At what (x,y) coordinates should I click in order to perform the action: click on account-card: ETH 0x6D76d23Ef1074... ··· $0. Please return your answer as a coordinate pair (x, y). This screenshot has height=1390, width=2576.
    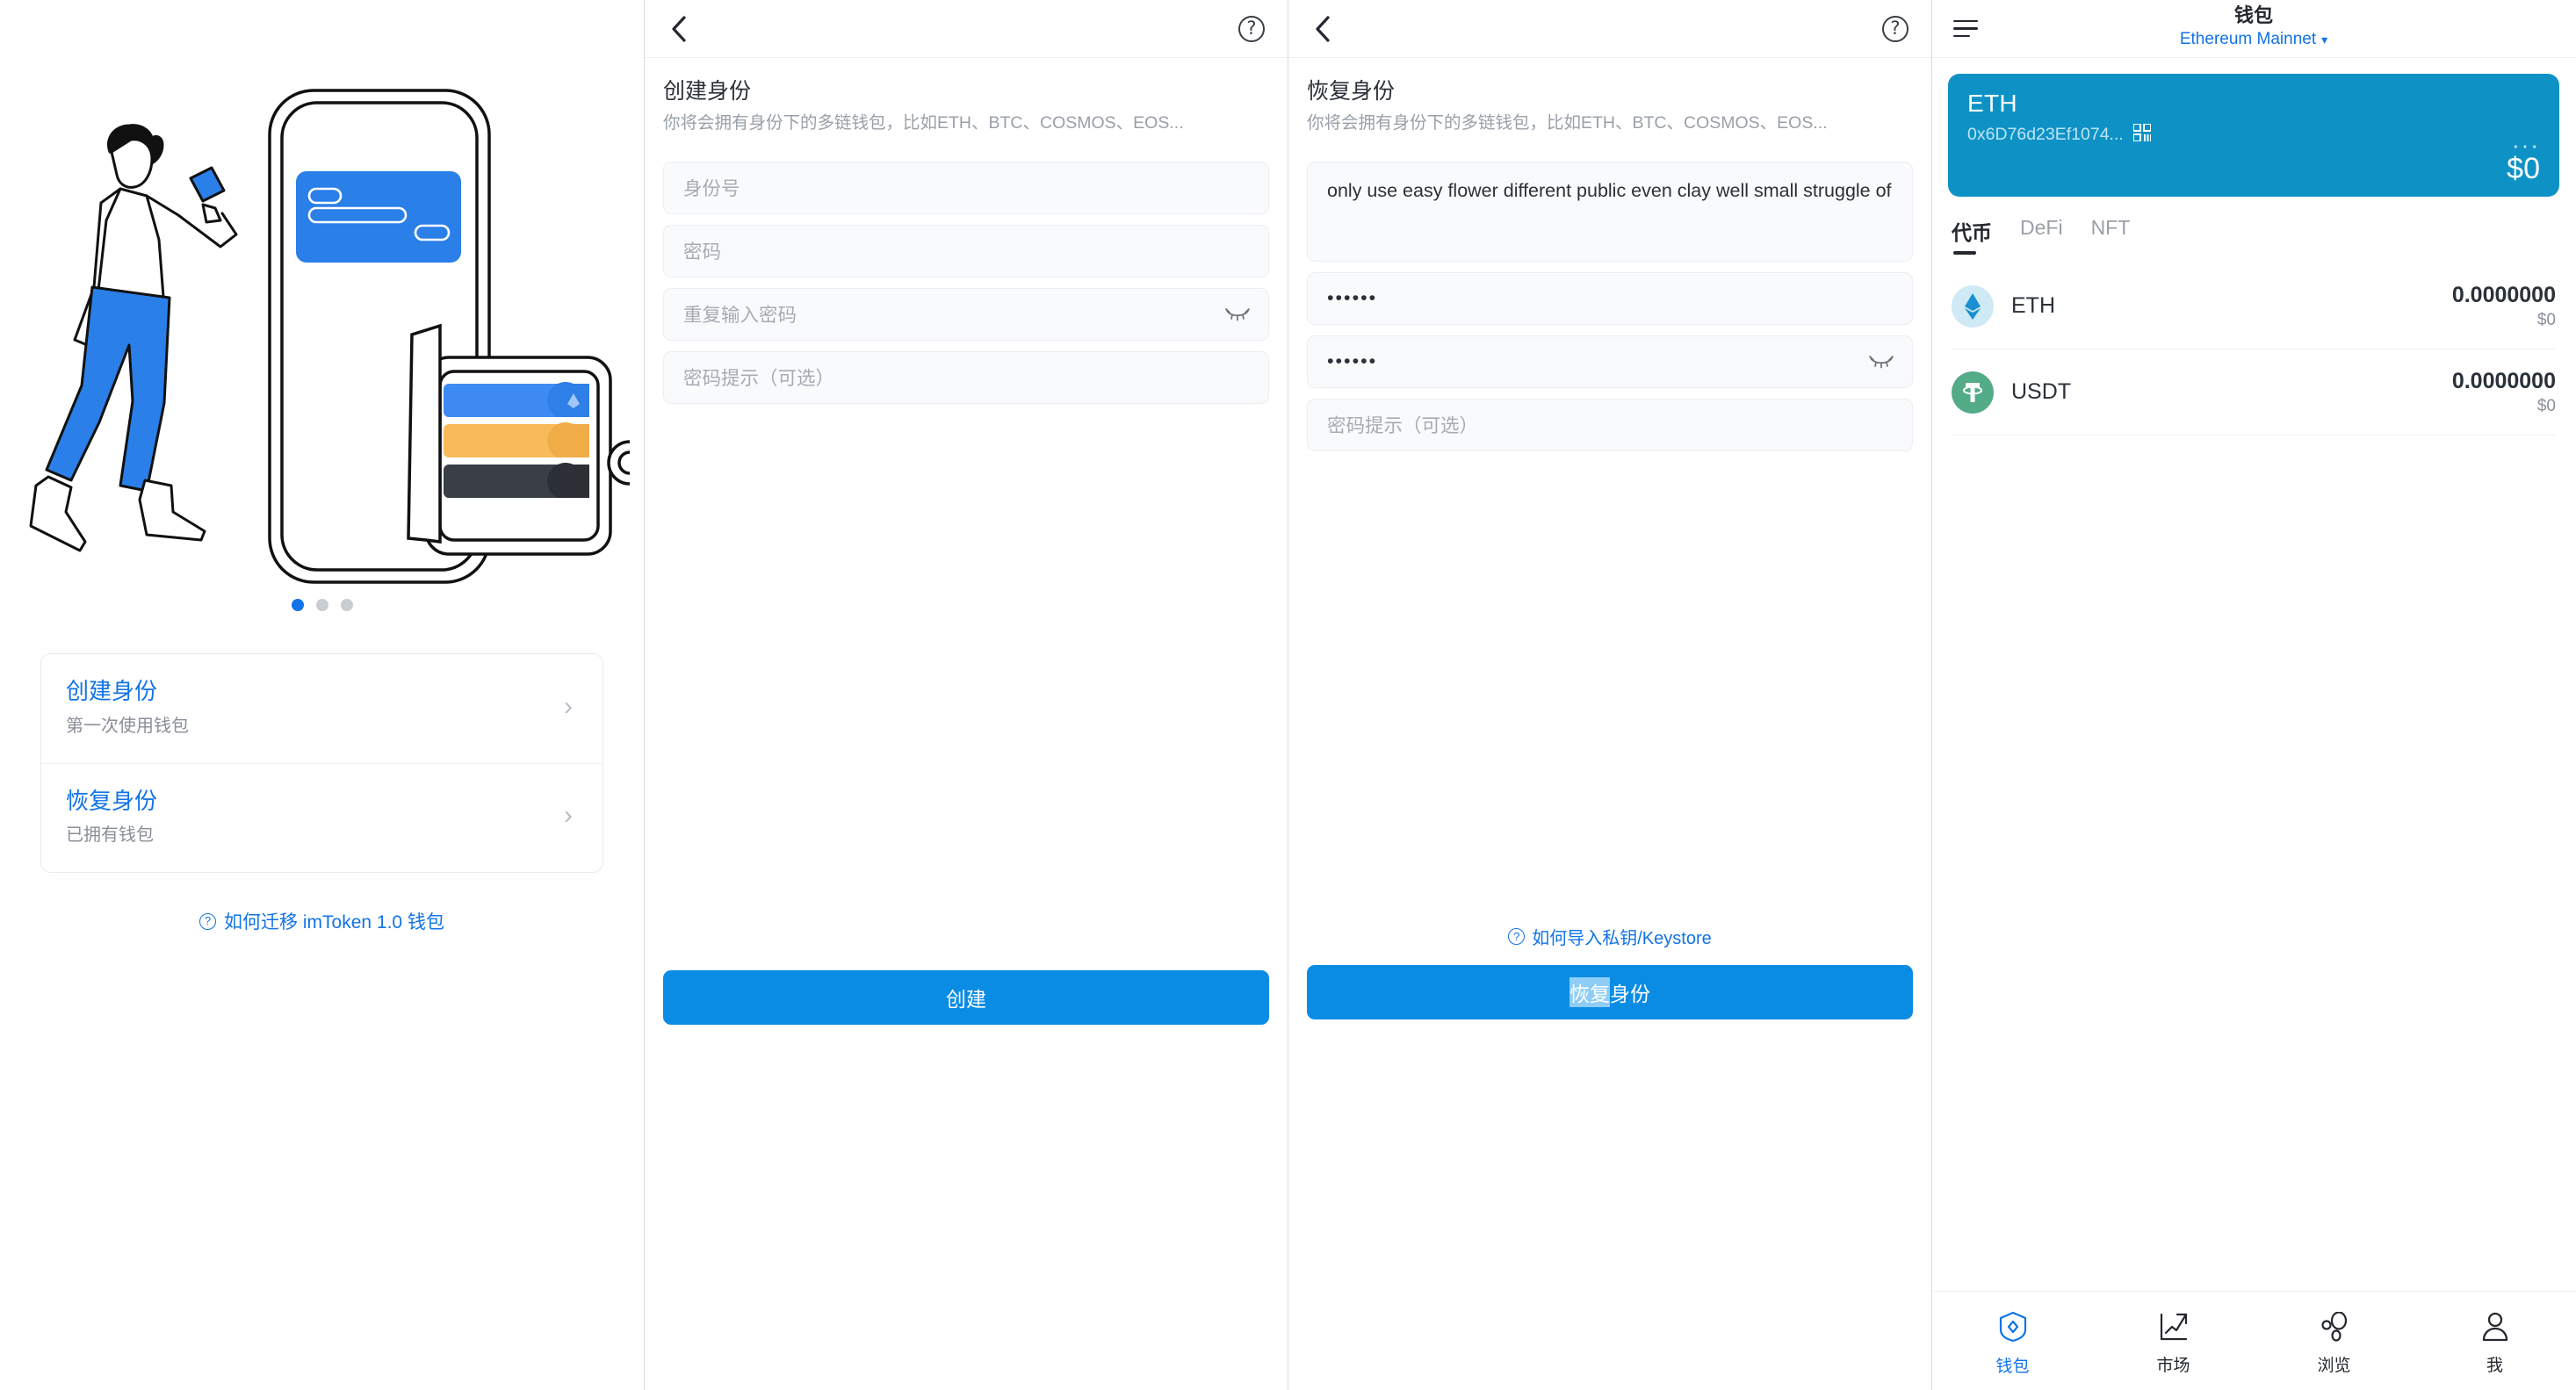
    Looking at the image, I should click on (2253, 135).